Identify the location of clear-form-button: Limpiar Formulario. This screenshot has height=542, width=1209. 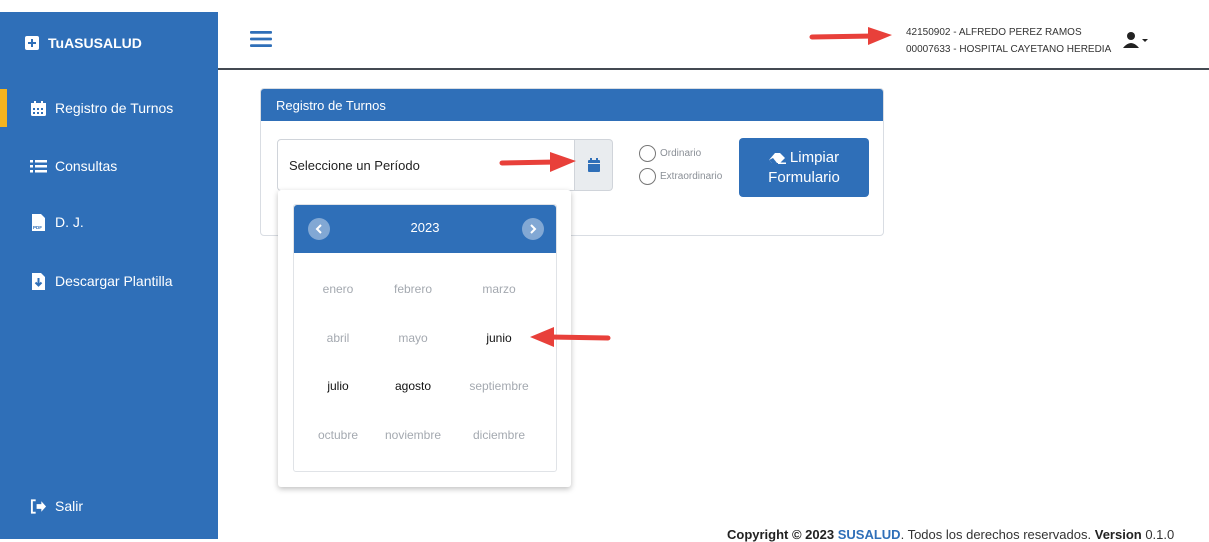
(804, 167).